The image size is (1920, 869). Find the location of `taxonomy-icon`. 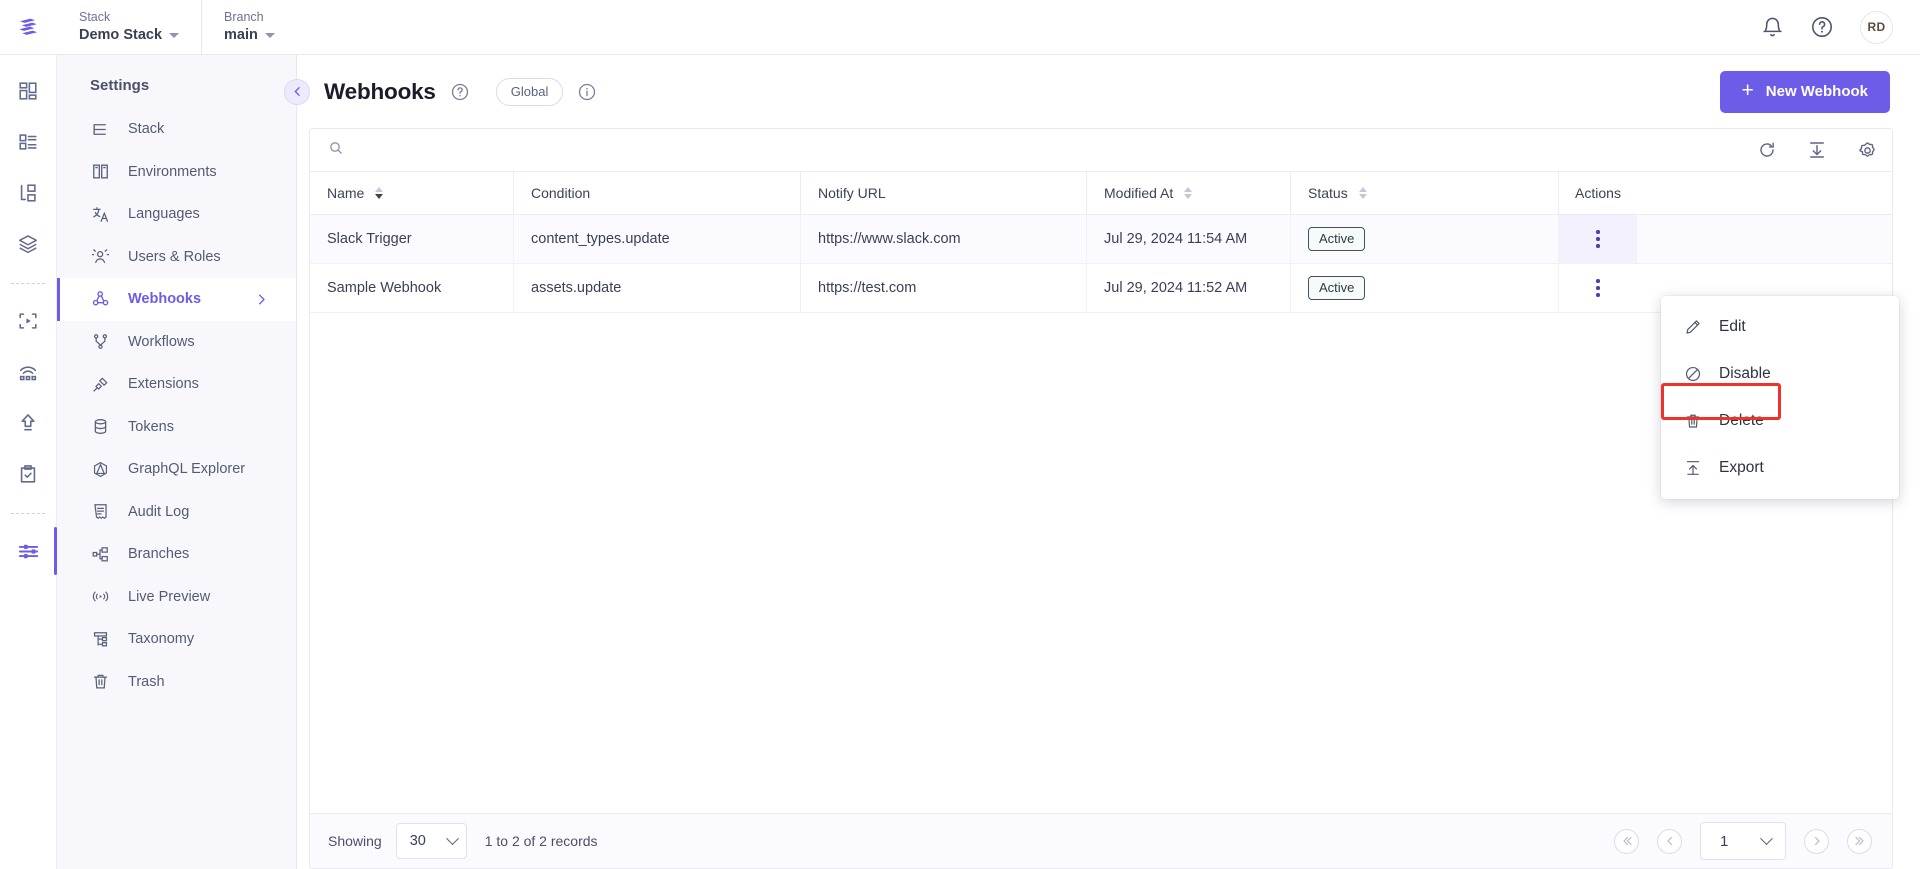

taxonomy-icon is located at coordinates (100, 639).